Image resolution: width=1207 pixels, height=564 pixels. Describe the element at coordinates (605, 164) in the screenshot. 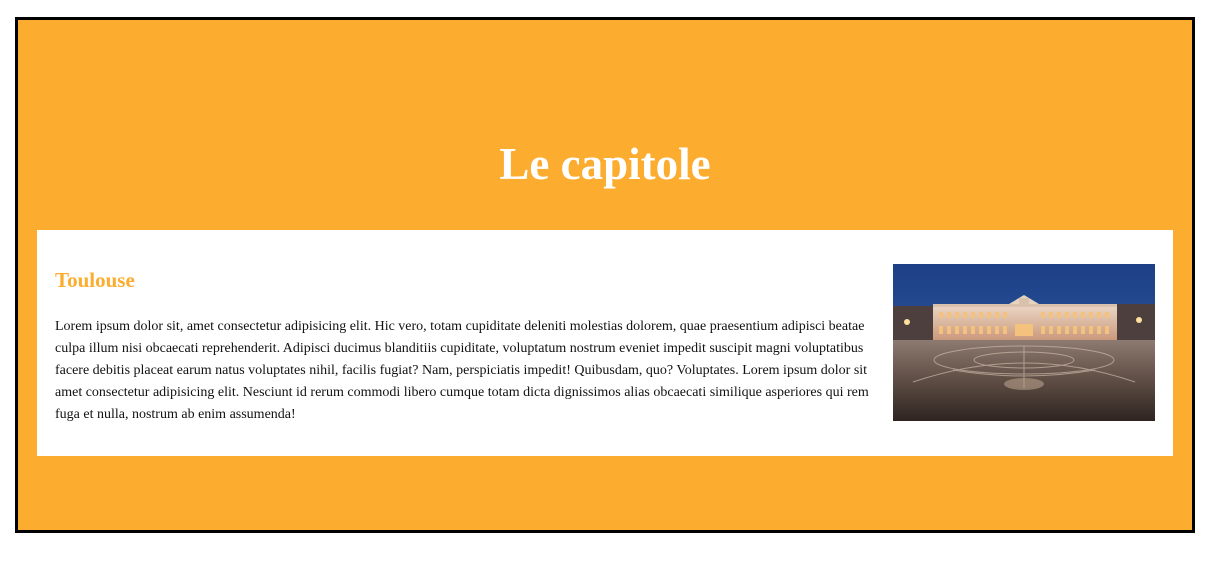

I see `page-title: Le capitole` at that location.